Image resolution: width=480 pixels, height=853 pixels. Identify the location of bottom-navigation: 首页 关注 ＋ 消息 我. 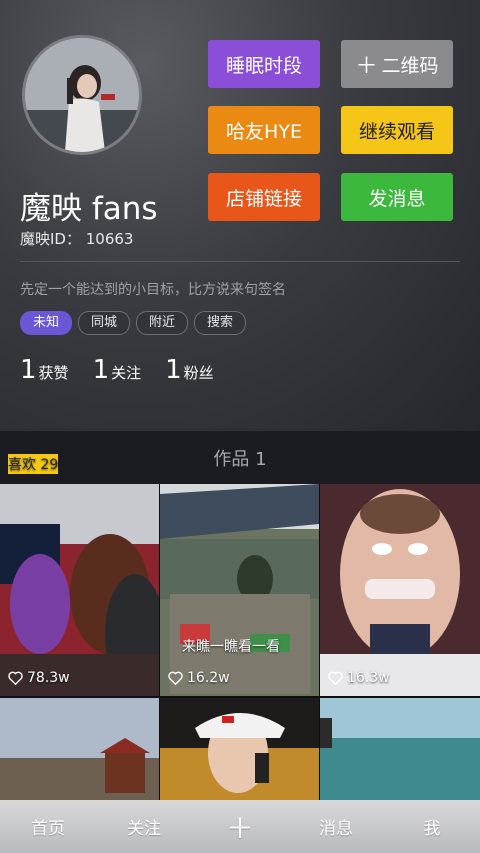
(240, 826).